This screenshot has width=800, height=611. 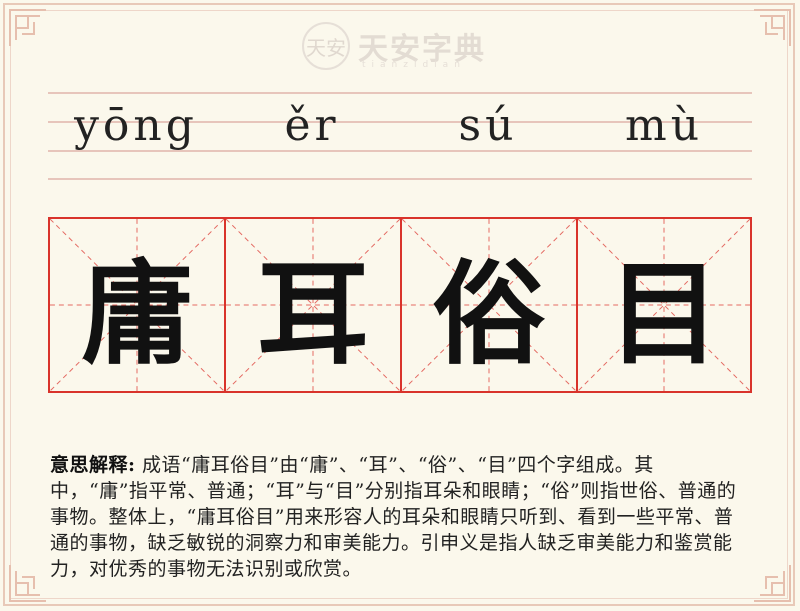 I want to click on pinyin-syllable: yōng, so click(x=136, y=125).